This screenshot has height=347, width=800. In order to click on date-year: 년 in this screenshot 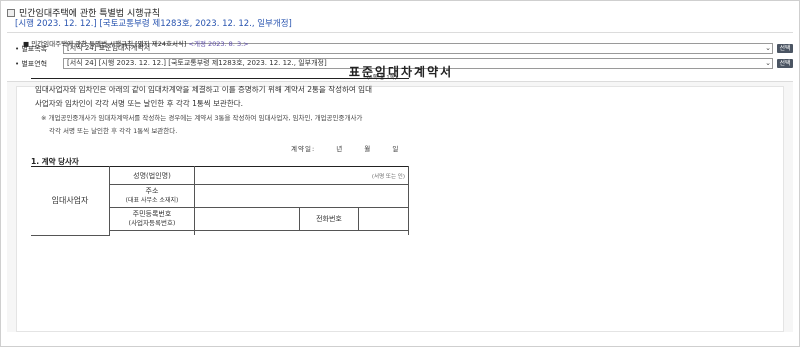, I will do `click(340, 149)`.